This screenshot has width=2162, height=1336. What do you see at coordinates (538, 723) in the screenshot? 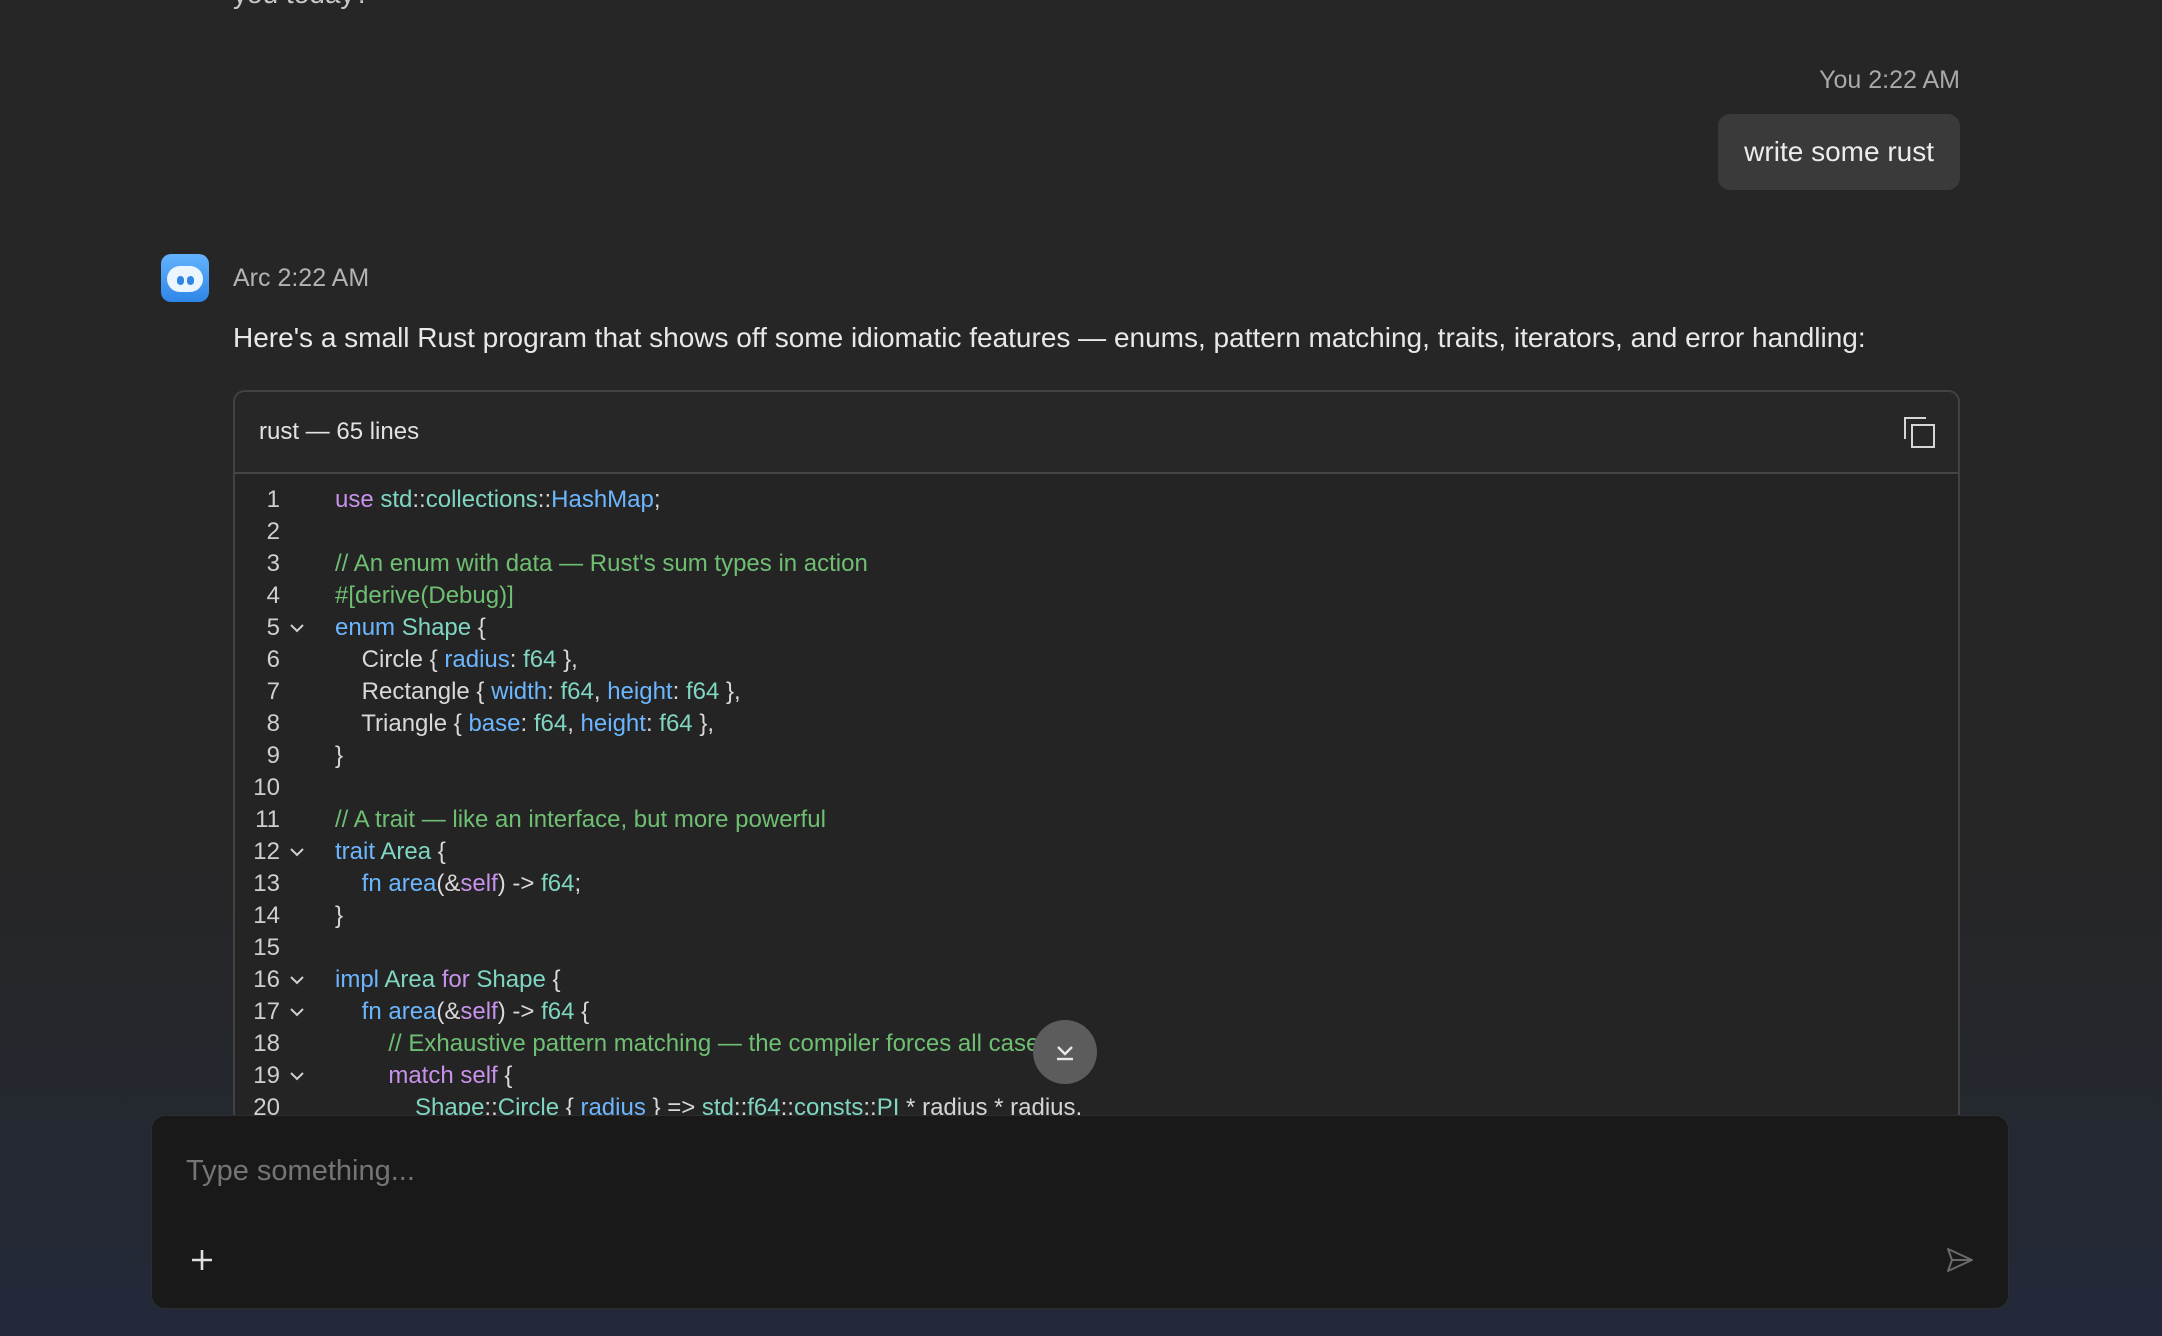
I see `code-text: Triangle { base: f64, height: f64 },` at bounding box center [538, 723].